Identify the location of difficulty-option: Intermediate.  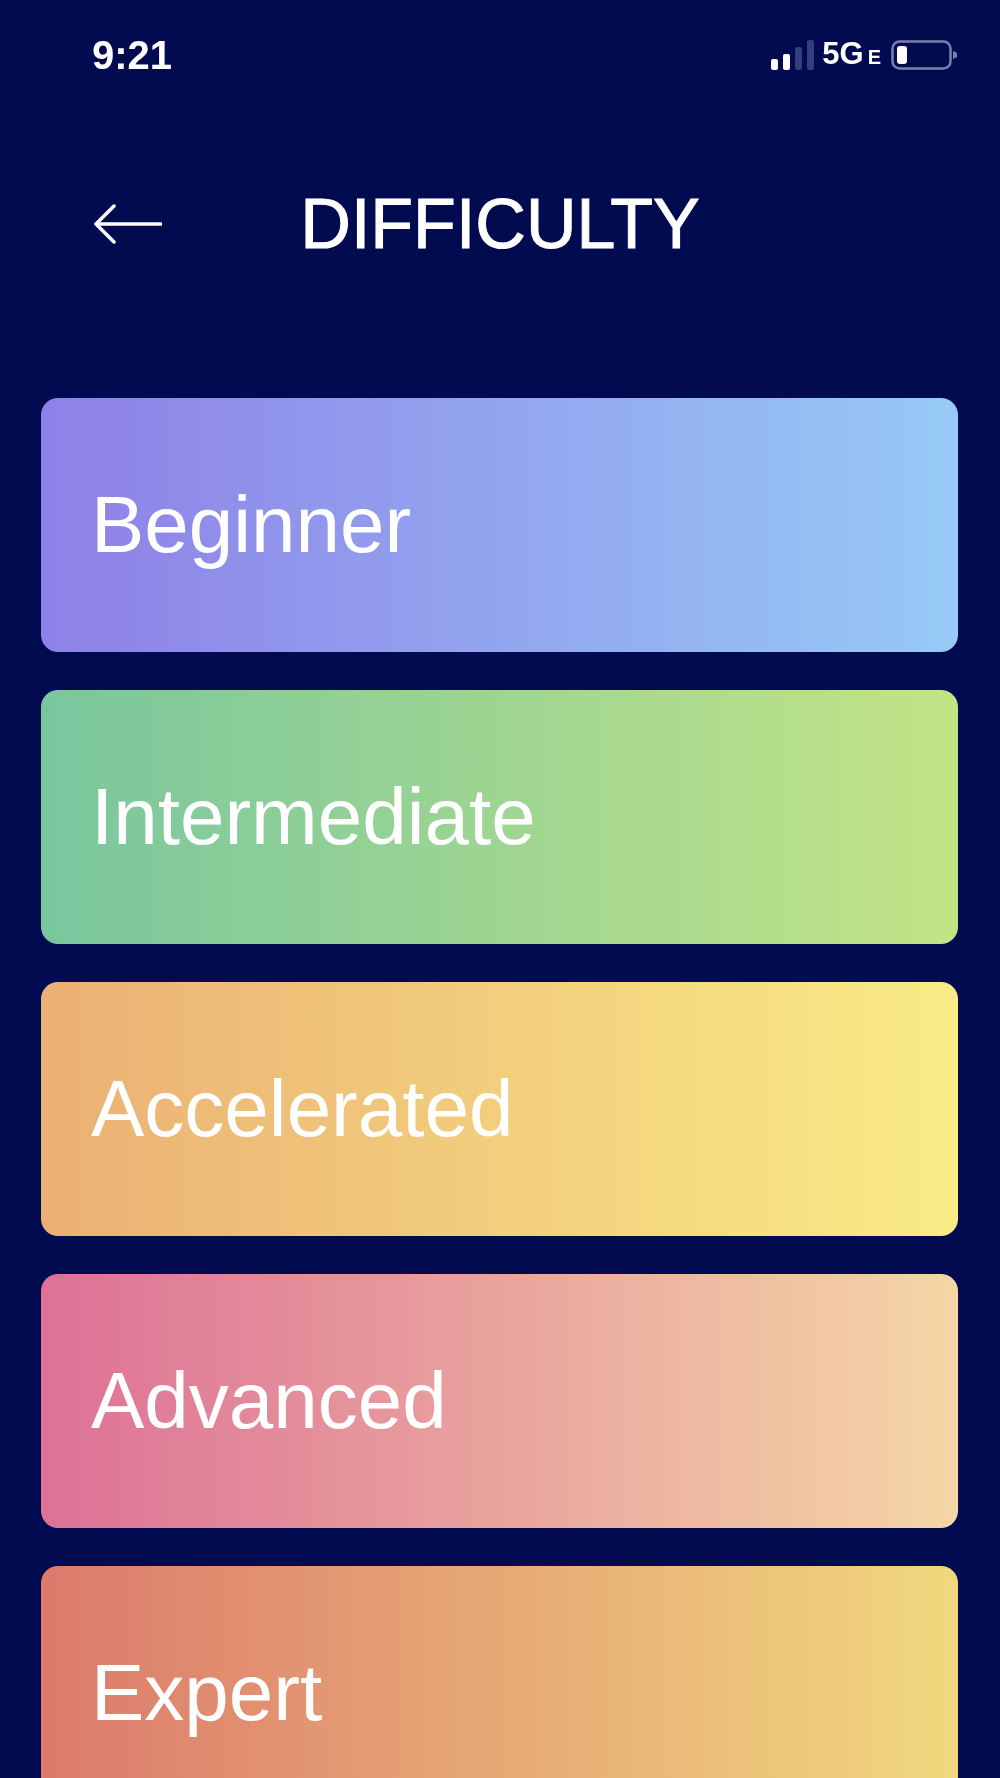
(499, 817).